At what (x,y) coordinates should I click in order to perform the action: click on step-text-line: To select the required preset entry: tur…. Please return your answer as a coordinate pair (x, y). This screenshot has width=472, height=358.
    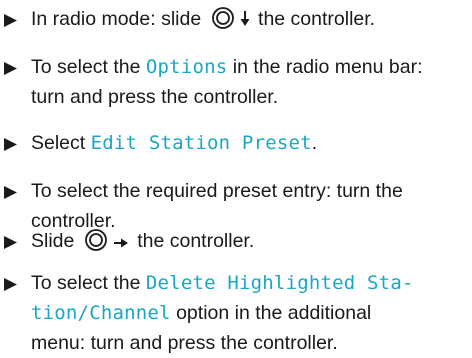
    Looking at the image, I should click on (217, 191).